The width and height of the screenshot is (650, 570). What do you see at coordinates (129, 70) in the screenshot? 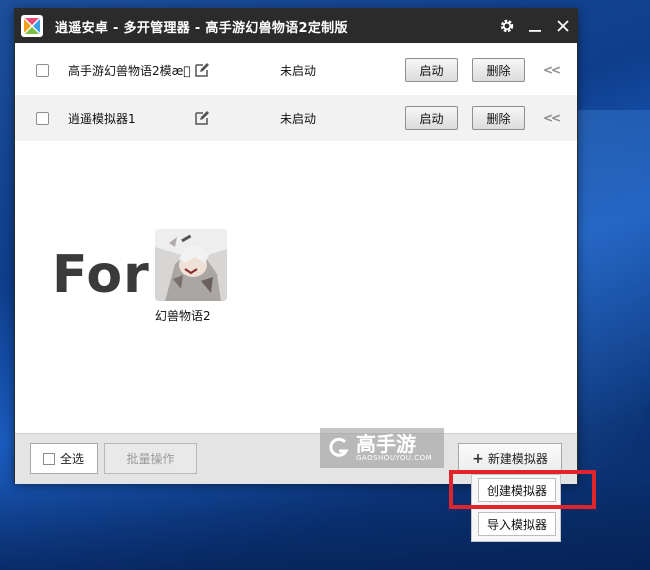
I see `emulator-name: 高手游幻兽物语2模æ ` at bounding box center [129, 70].